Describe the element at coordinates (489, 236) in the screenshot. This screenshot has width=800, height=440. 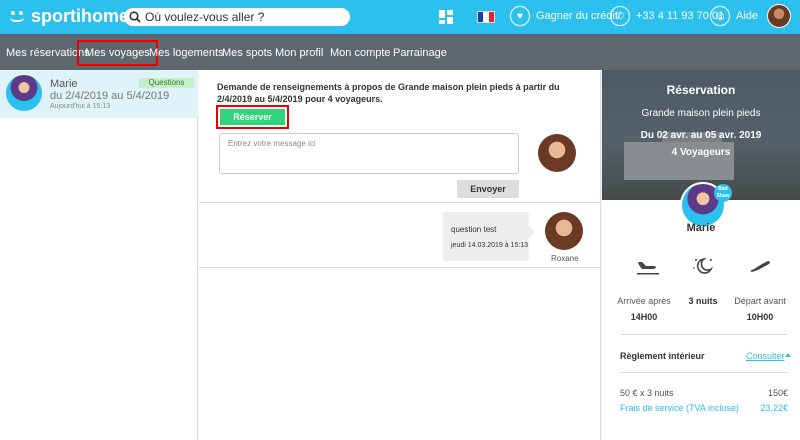
I see `message-bubble: question test jeudi 14.03.2019 à 15:13` at that location.